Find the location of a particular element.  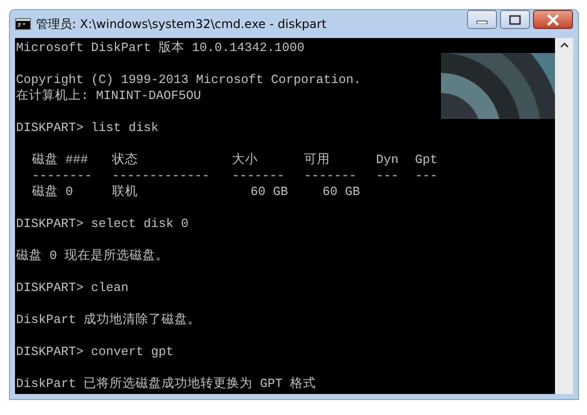

close-button is located at coordinates (553, 19).